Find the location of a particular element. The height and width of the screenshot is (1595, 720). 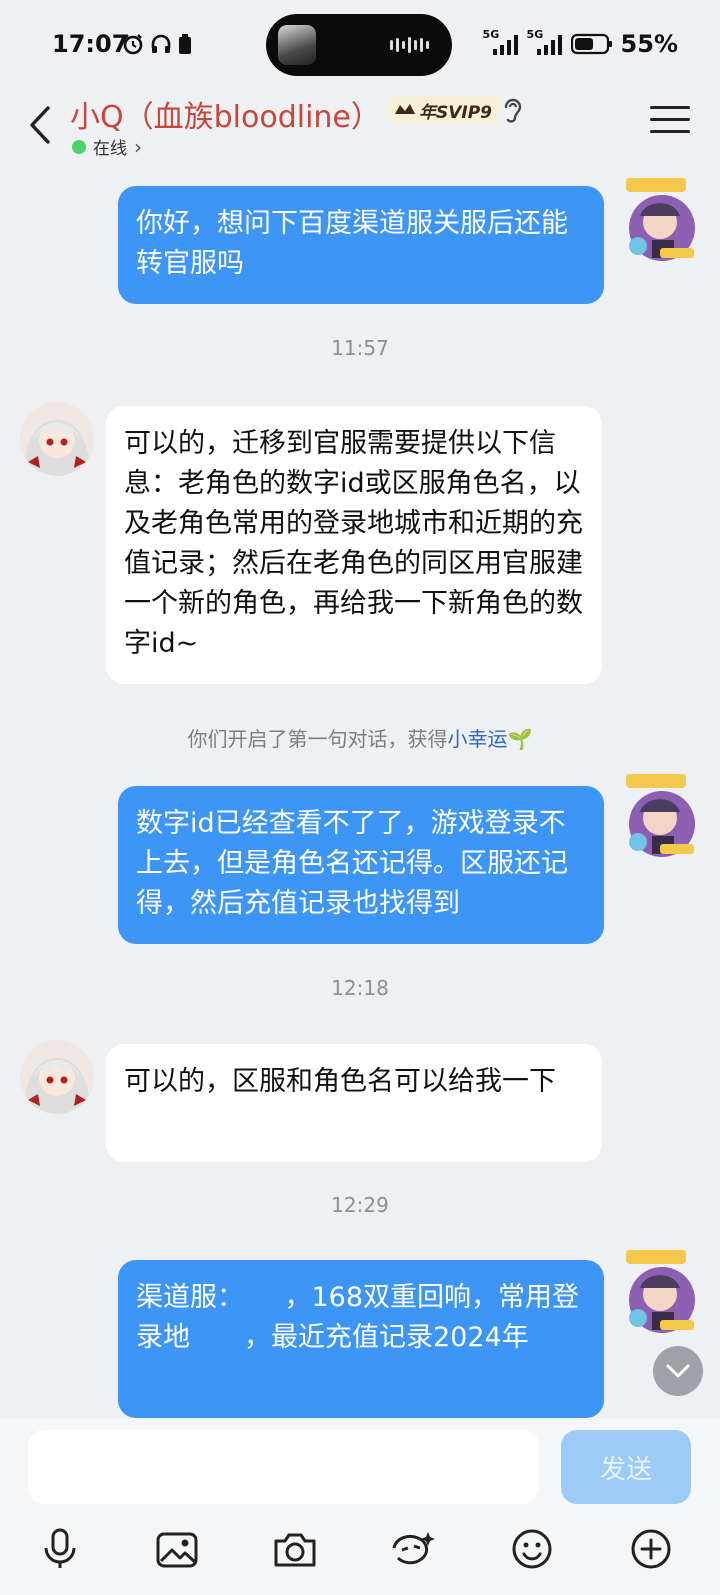

headphone-battery-icon is located at coordinates (185, 44).